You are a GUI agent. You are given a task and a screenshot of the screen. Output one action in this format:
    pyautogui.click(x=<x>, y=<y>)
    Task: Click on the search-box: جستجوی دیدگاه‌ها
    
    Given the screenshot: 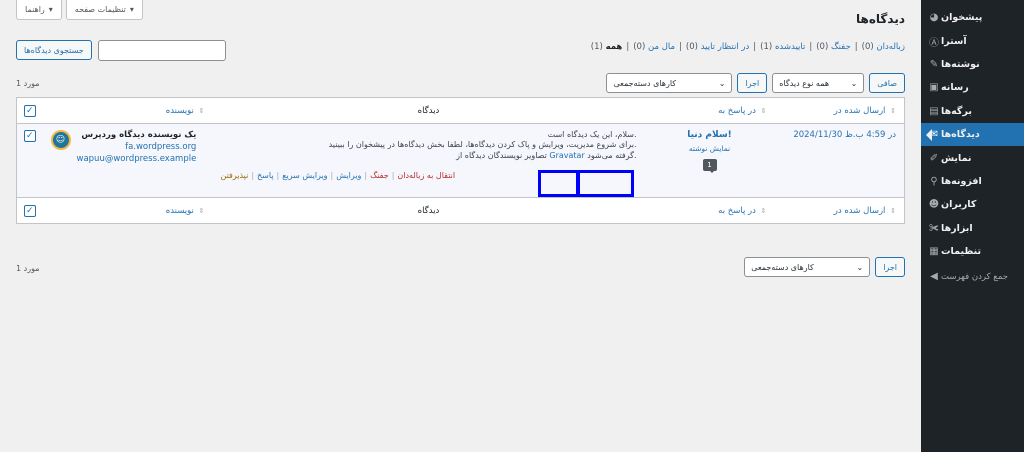 What is the action you would take?
    pyautogui.click(x=121, y=50)
    